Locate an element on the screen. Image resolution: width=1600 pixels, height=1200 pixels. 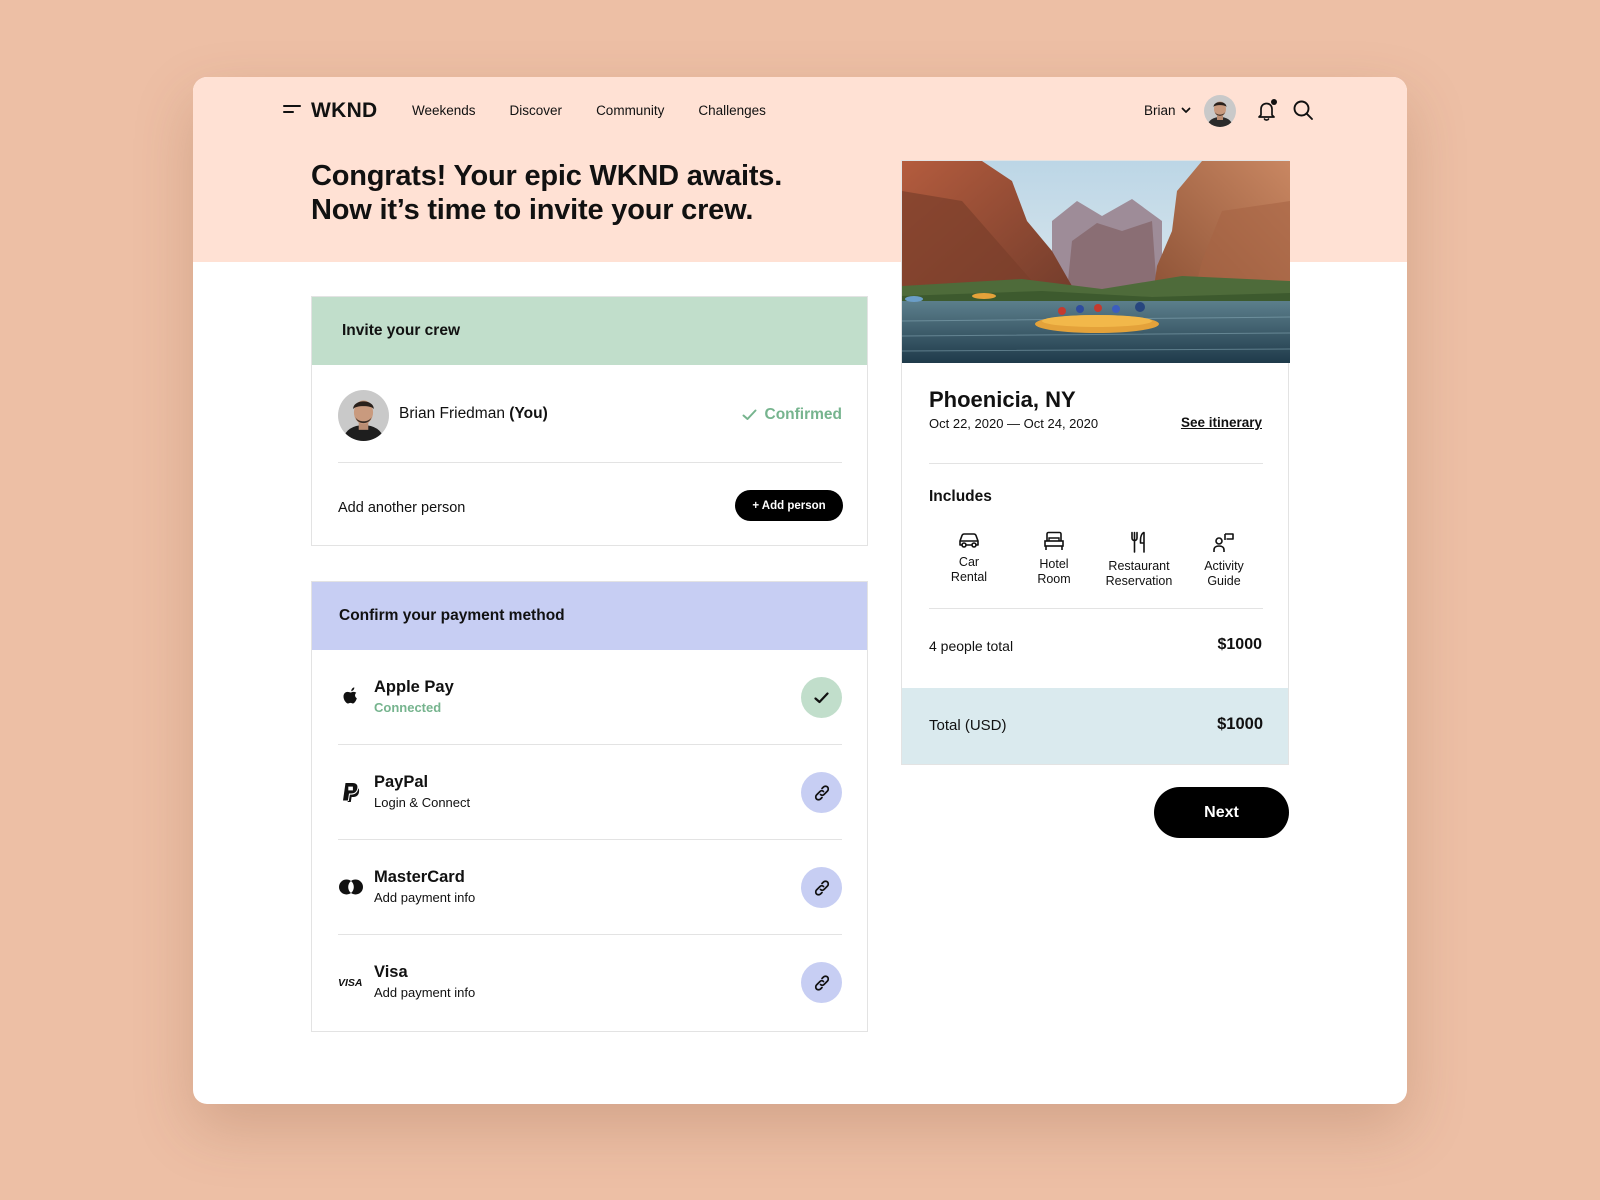
nav-links: Weekends Discover Community Challenges is located at coordinates (589, 110).